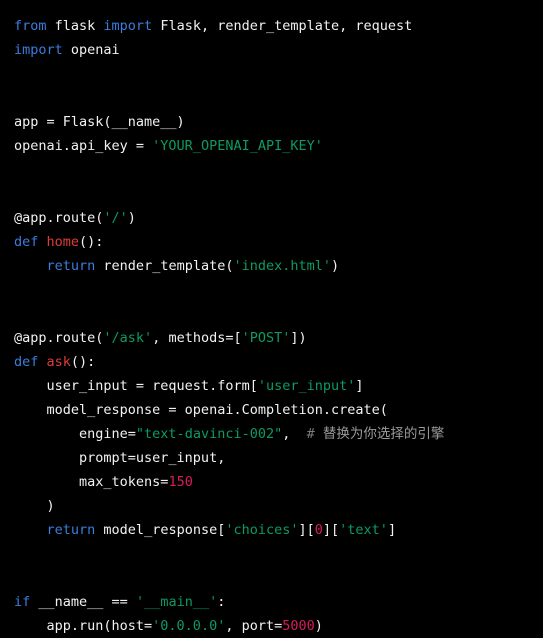 This screenshot has height=638, width=543. Describe the element at coordinates (278, 602) in the screenshot. I see `code-line: if __name__ == '__main__':` at that location.